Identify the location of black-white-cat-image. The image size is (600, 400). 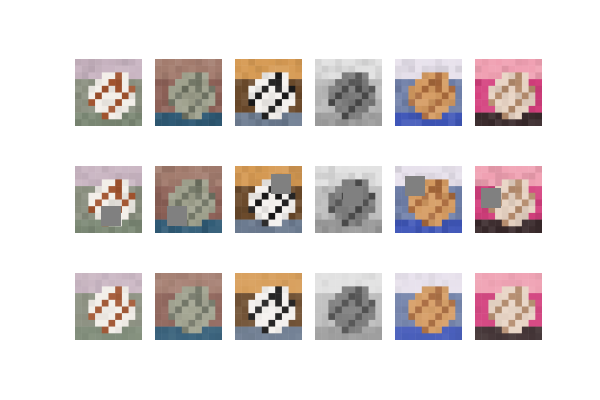
(268, 92).